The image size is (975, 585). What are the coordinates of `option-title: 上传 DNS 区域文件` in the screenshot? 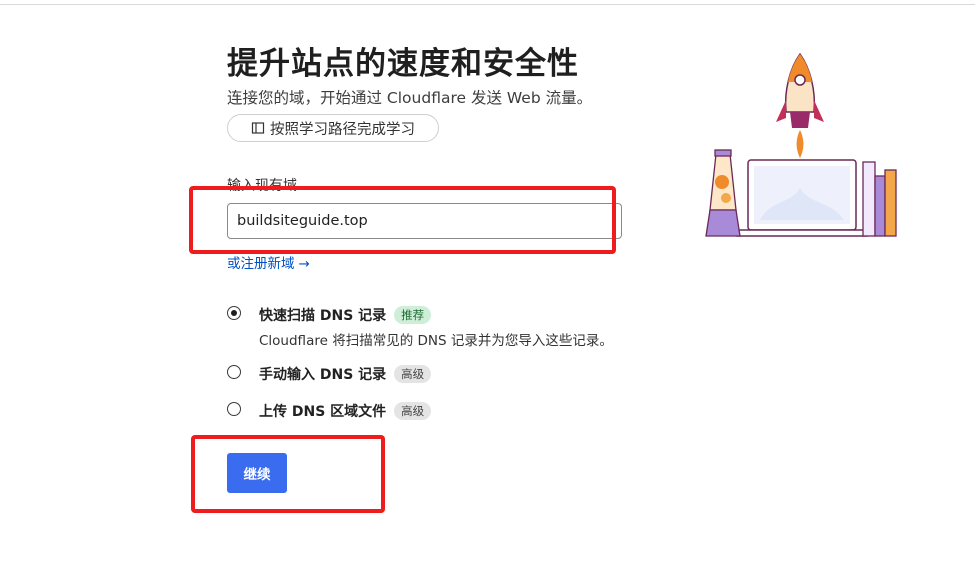 It's located at (323, 412).